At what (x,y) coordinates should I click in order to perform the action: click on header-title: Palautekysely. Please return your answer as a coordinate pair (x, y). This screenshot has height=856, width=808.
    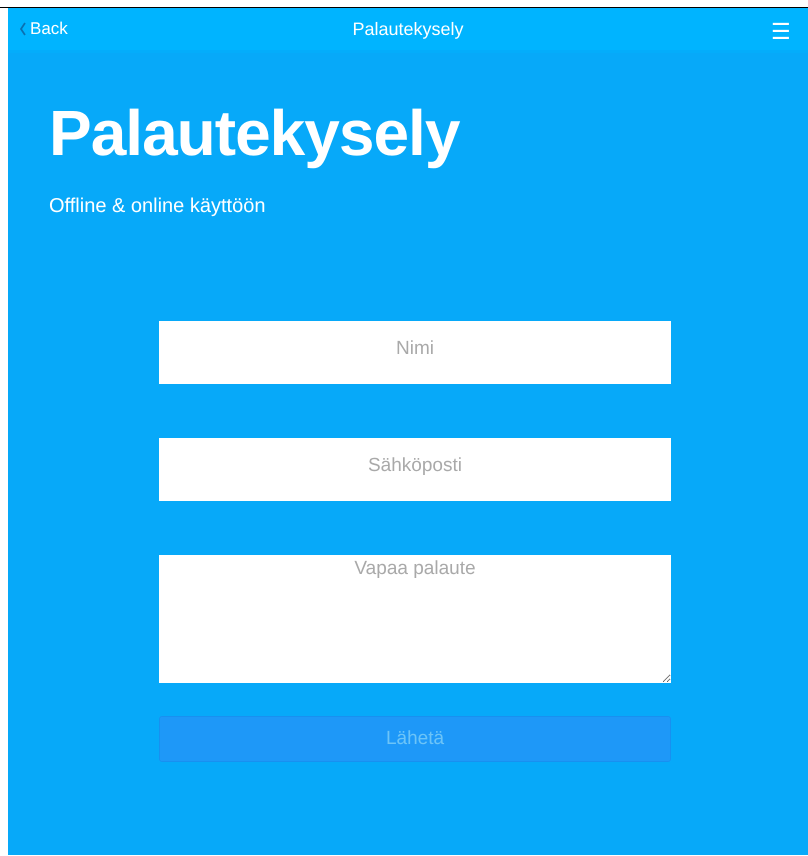
    Looking at the image, I should click on (408, 29).